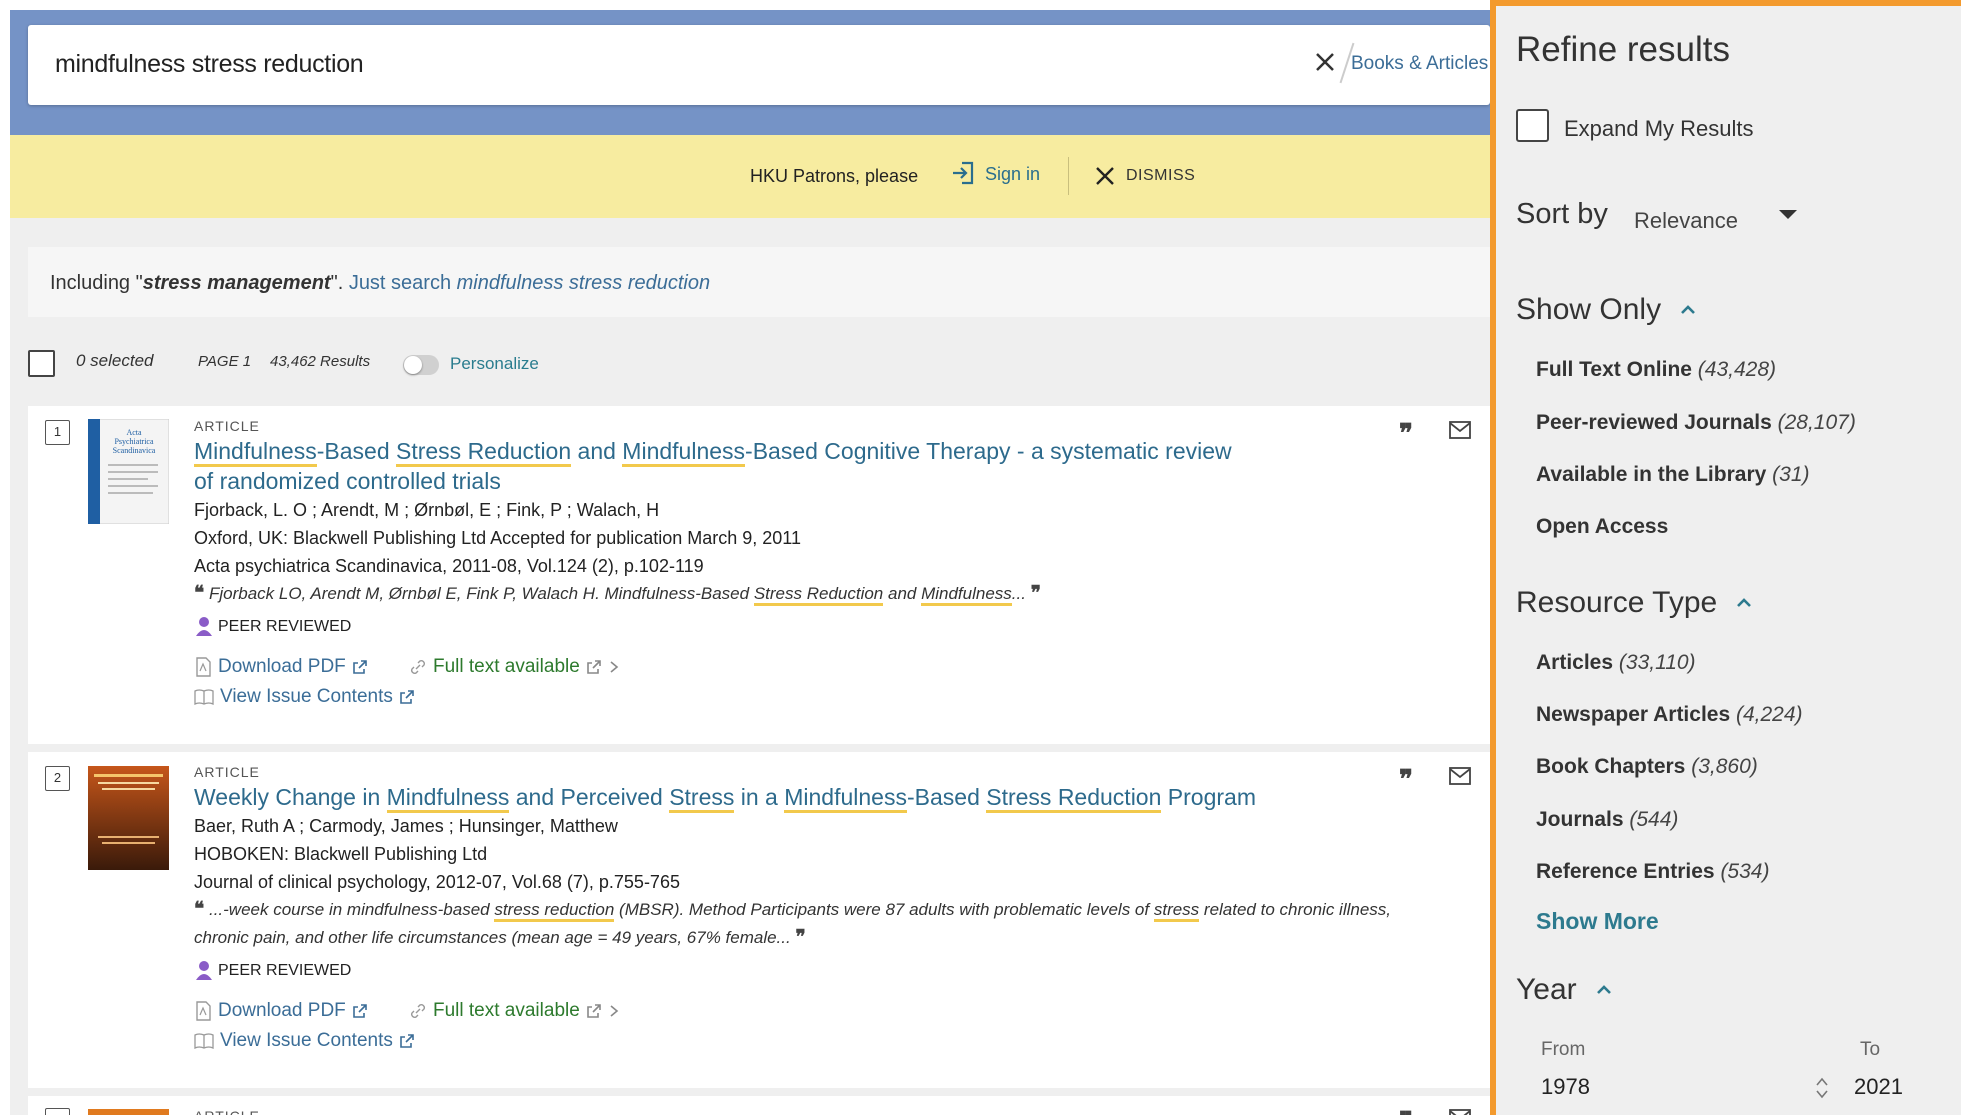 The height and width of the screenshot is (1115, 1961). Describe the element at coordinates (1656, 370) in the screenshot. I see `facet-full-text-online: Full Text Online (43,428)` at that location.